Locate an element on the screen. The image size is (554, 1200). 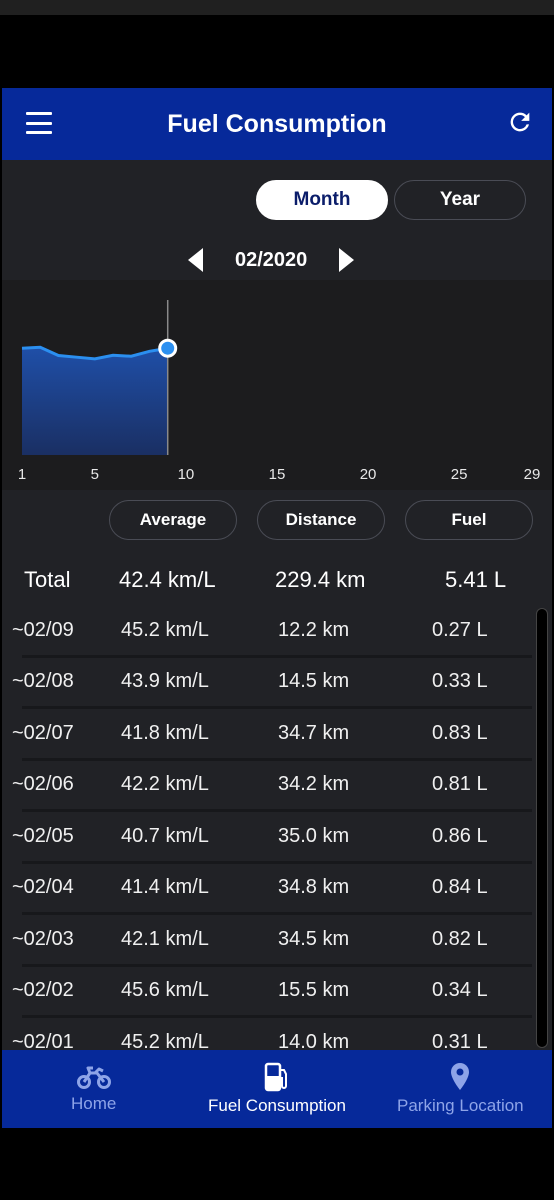
row-average: 42.2 km/L is located at coordinates (165, 784).